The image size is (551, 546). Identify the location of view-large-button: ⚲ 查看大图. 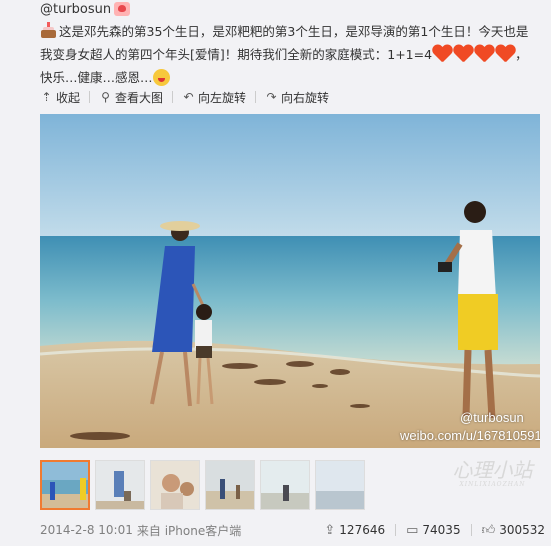
(131, 97).